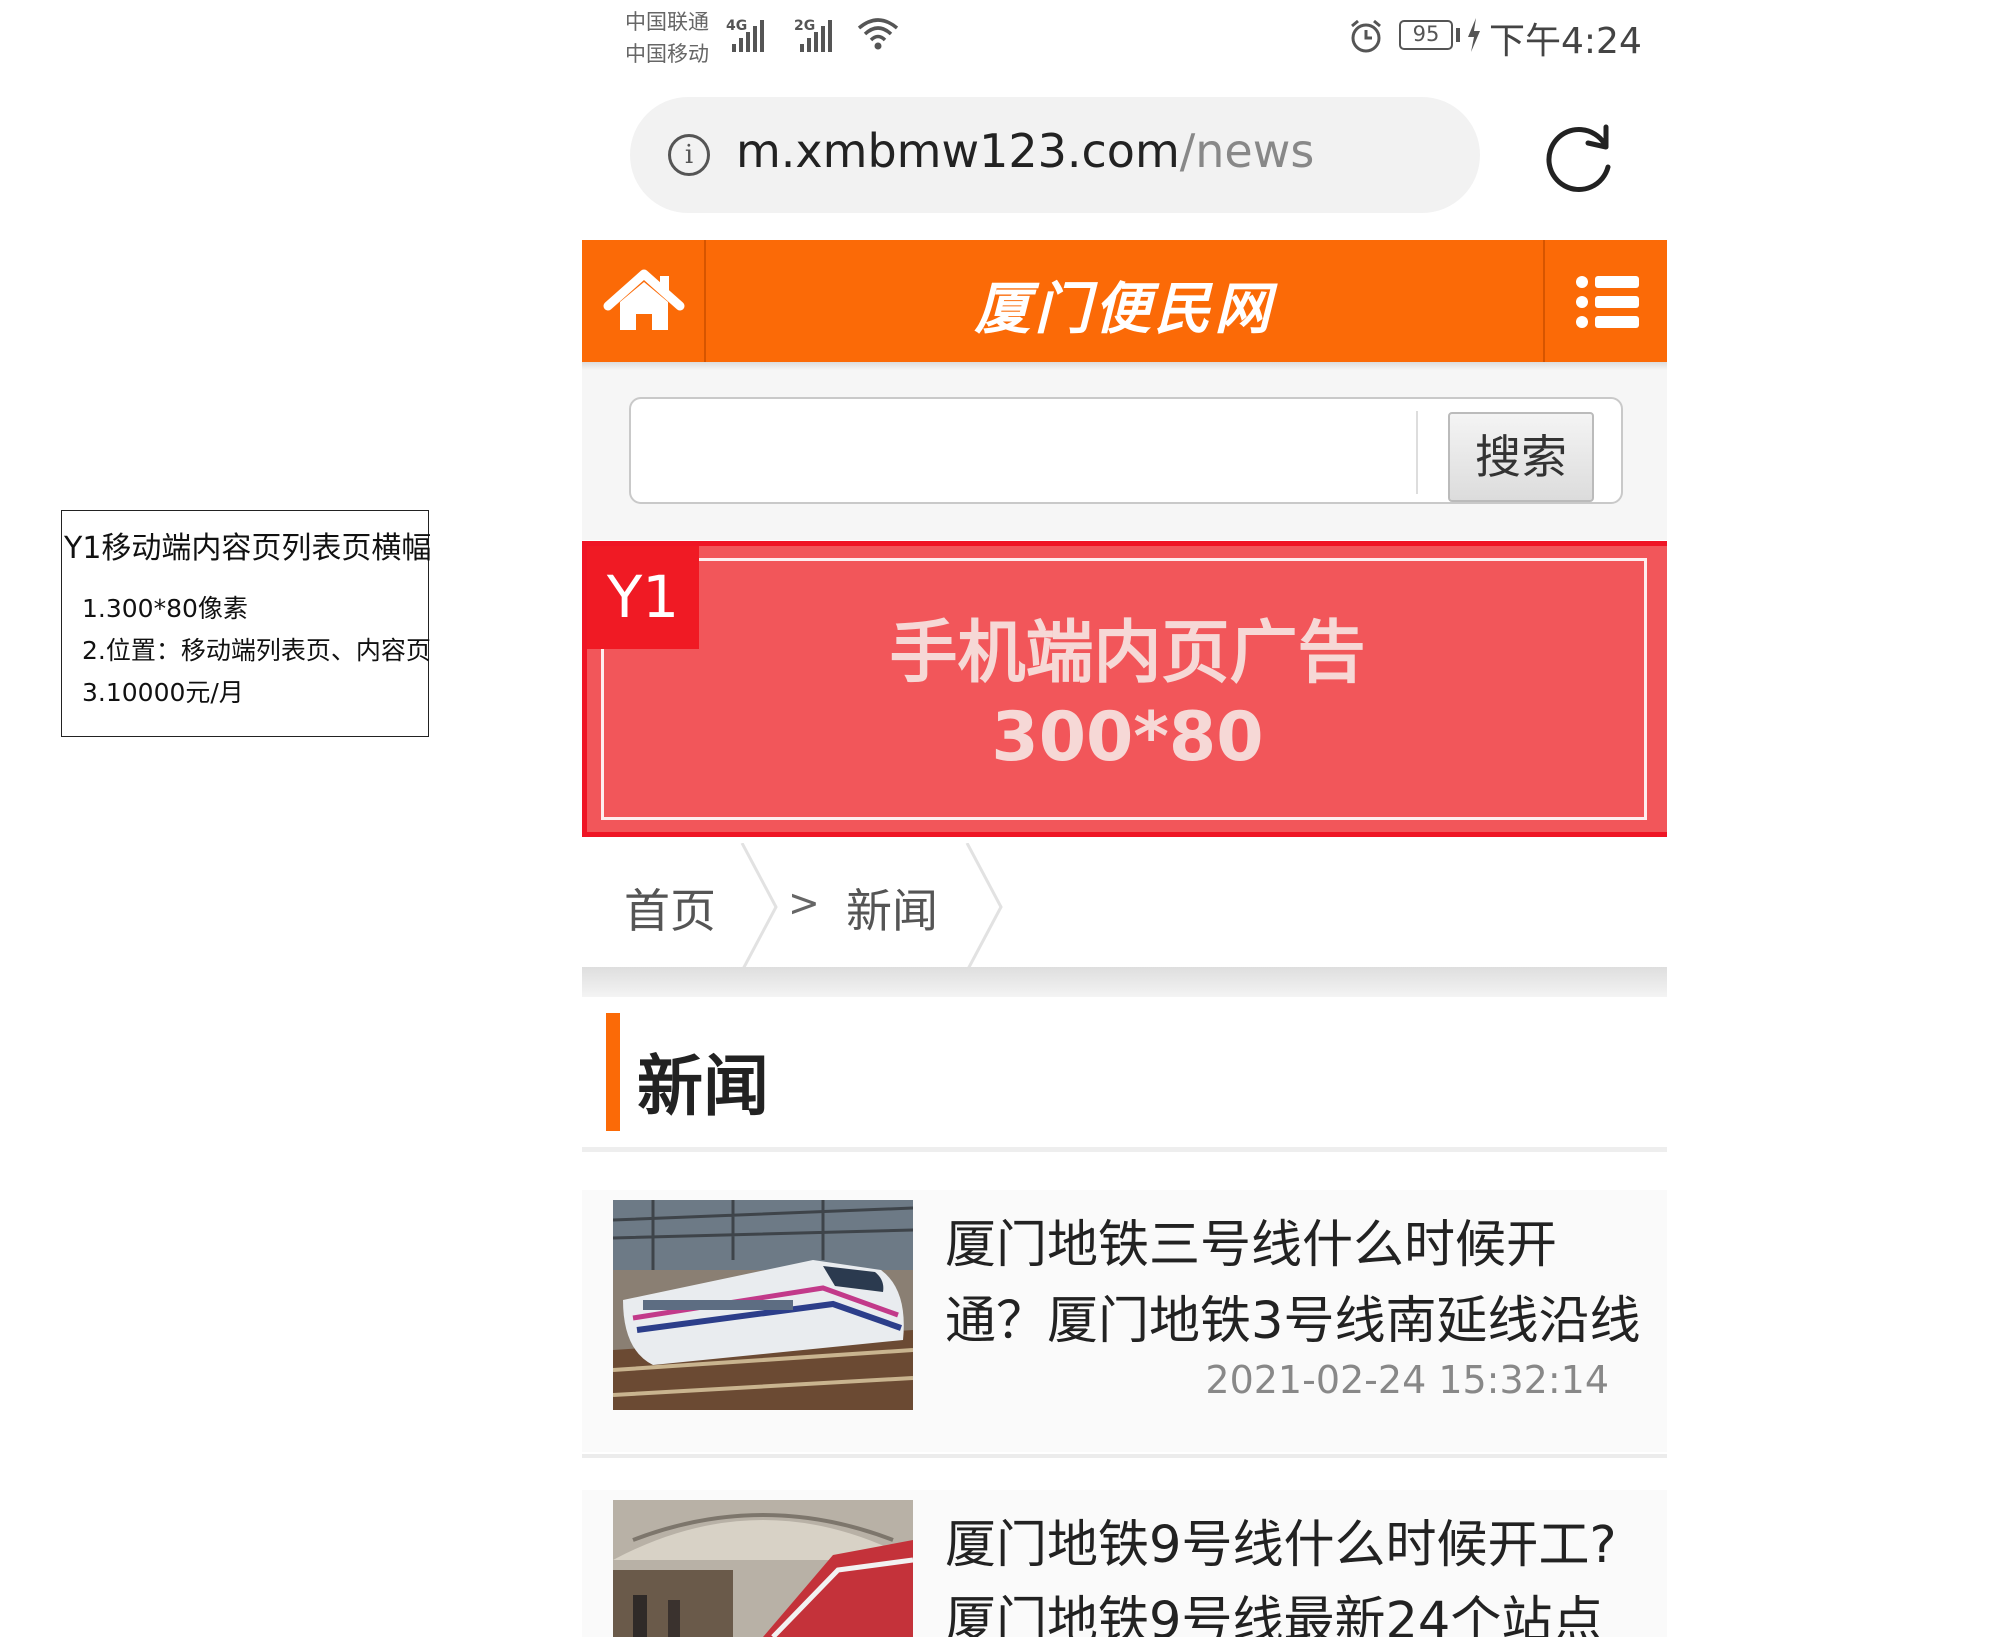  What do you see at coordinates (763, 1305) in the screenshot?
I see `train-thumbnail-image` at bounding box center [763, 1305].